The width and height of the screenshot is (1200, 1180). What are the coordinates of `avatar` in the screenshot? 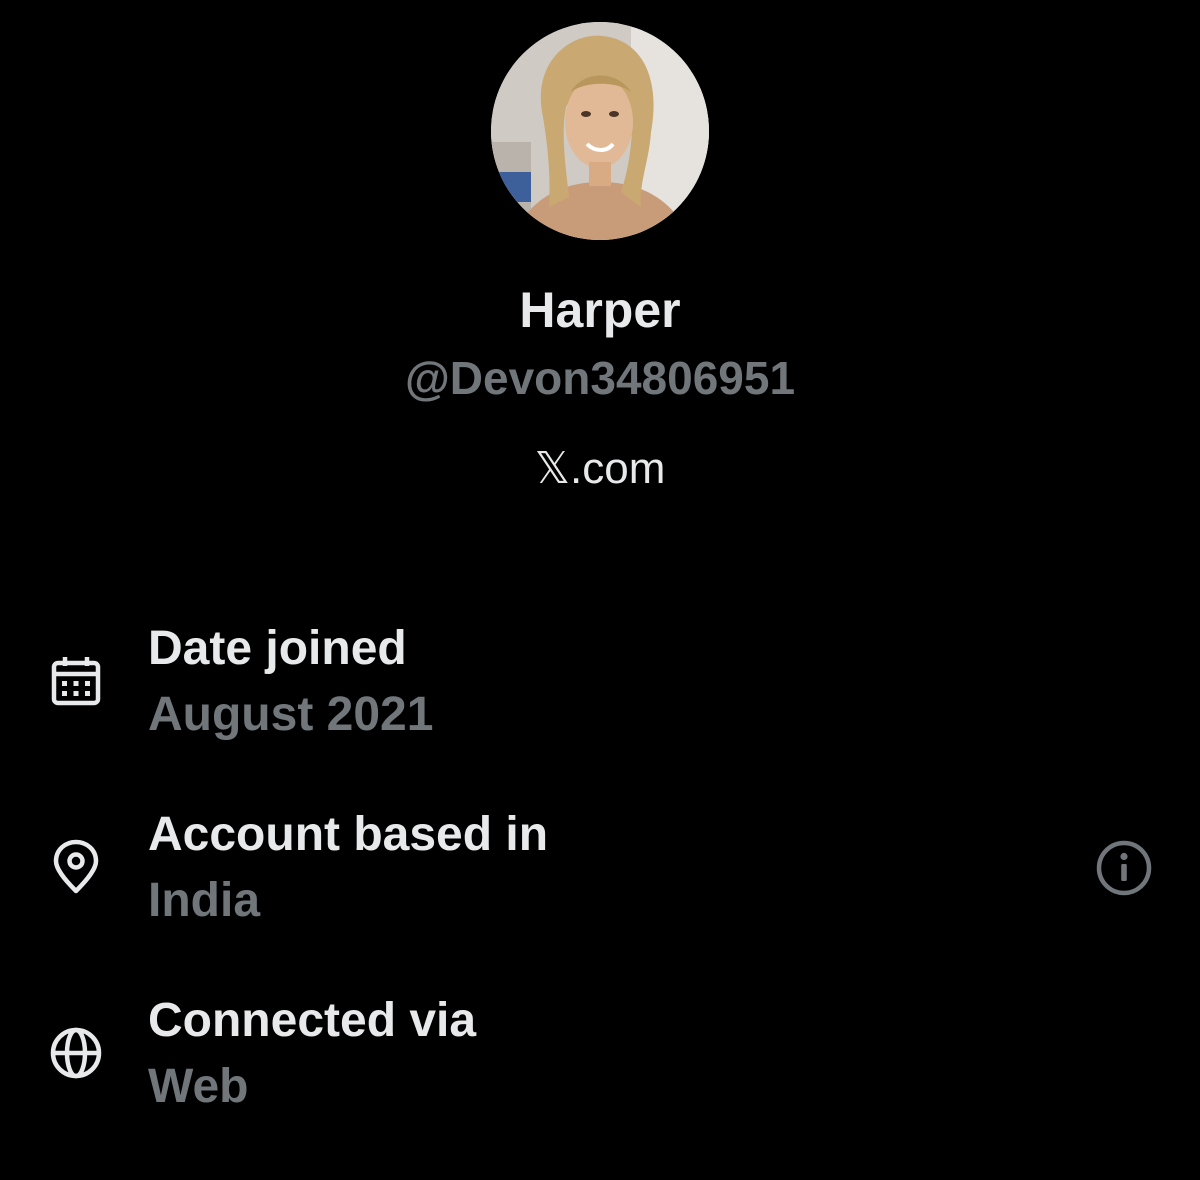 It's located at (600, 131).